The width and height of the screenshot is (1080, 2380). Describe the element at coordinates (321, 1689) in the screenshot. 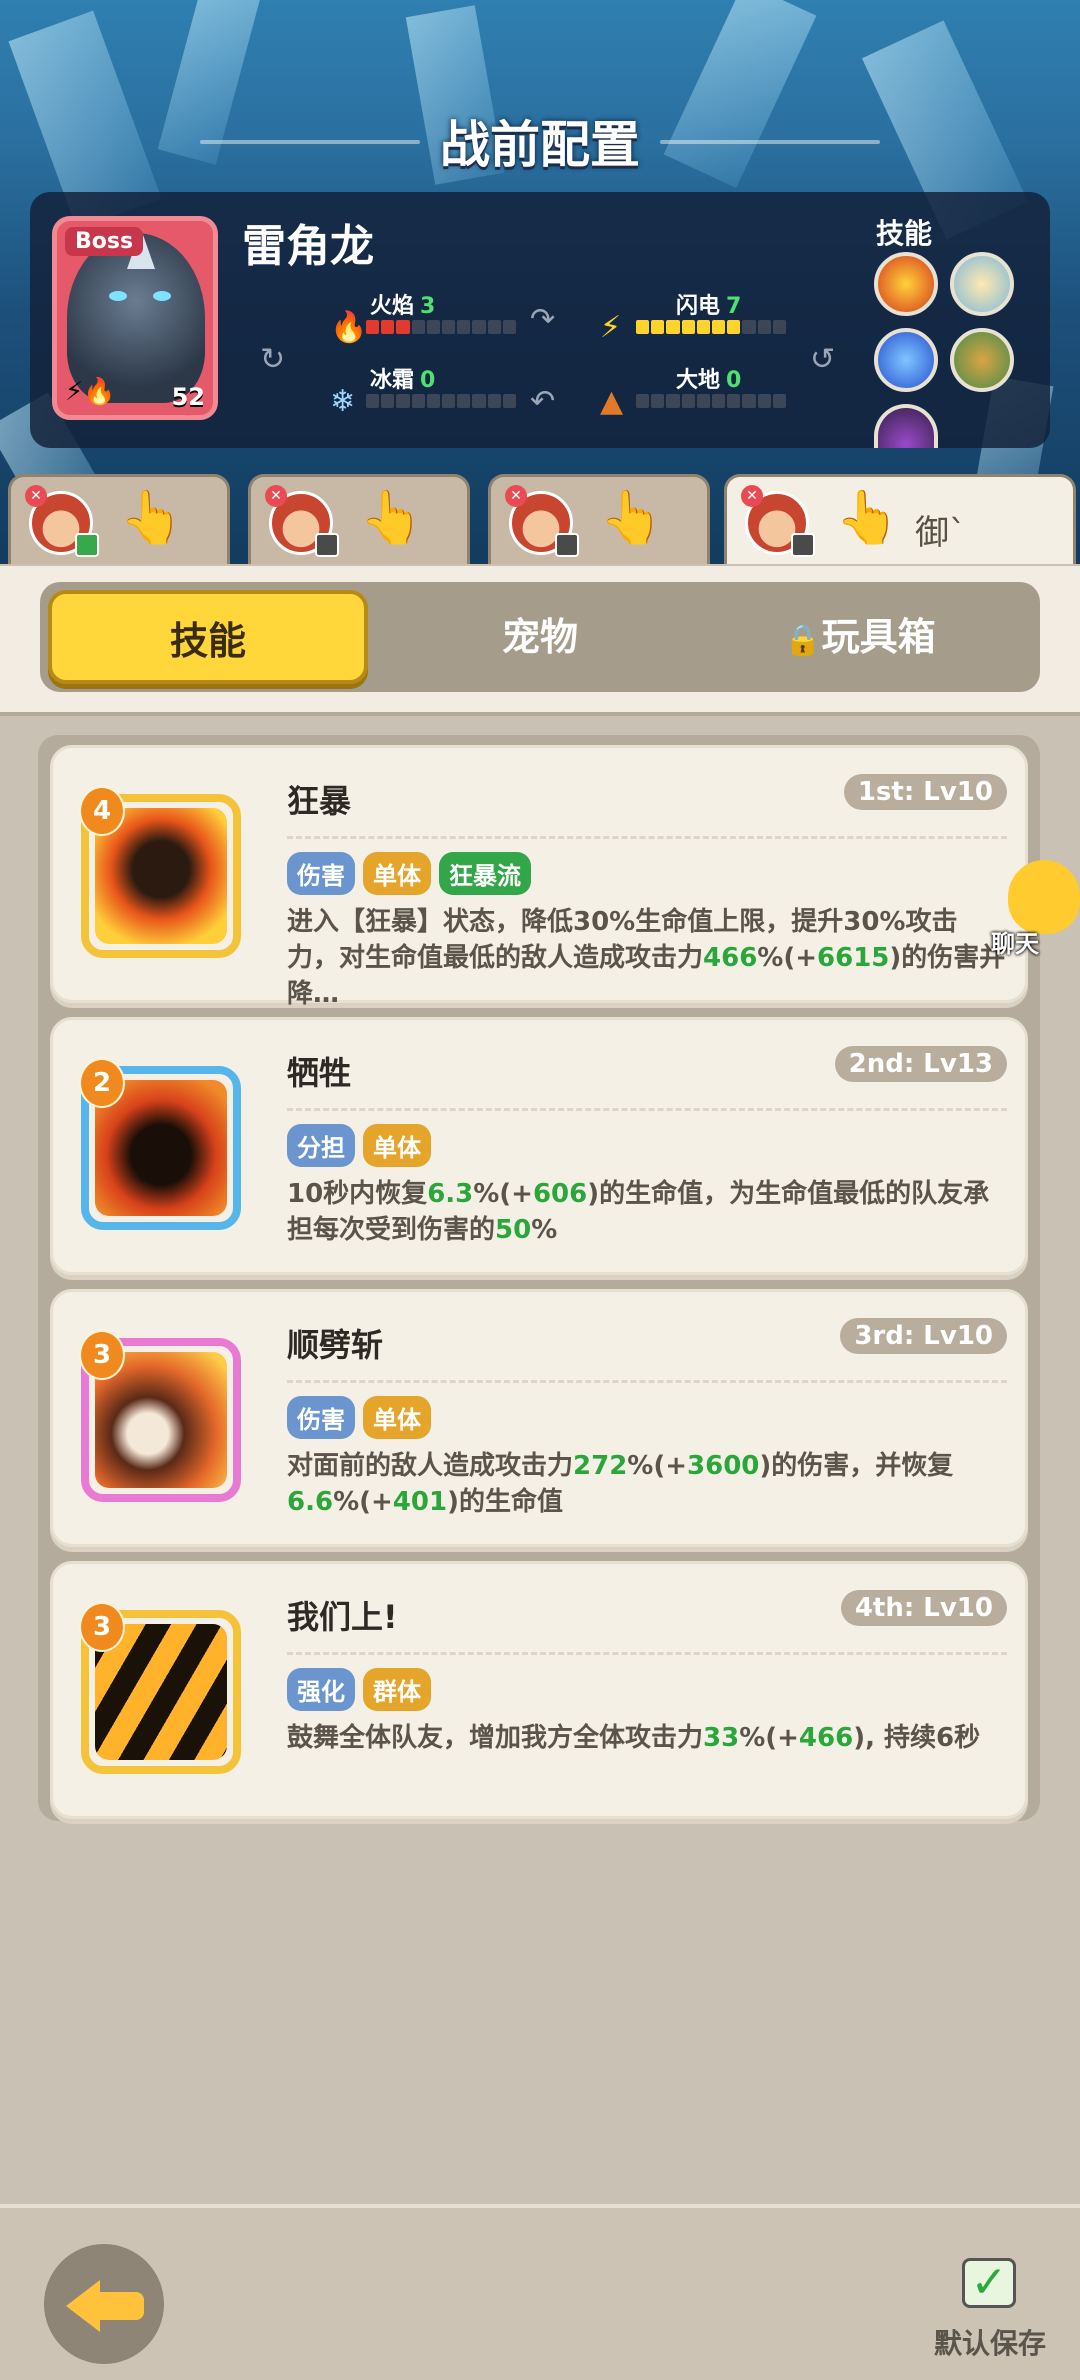

I see `skill-tag: 强化` at that location.